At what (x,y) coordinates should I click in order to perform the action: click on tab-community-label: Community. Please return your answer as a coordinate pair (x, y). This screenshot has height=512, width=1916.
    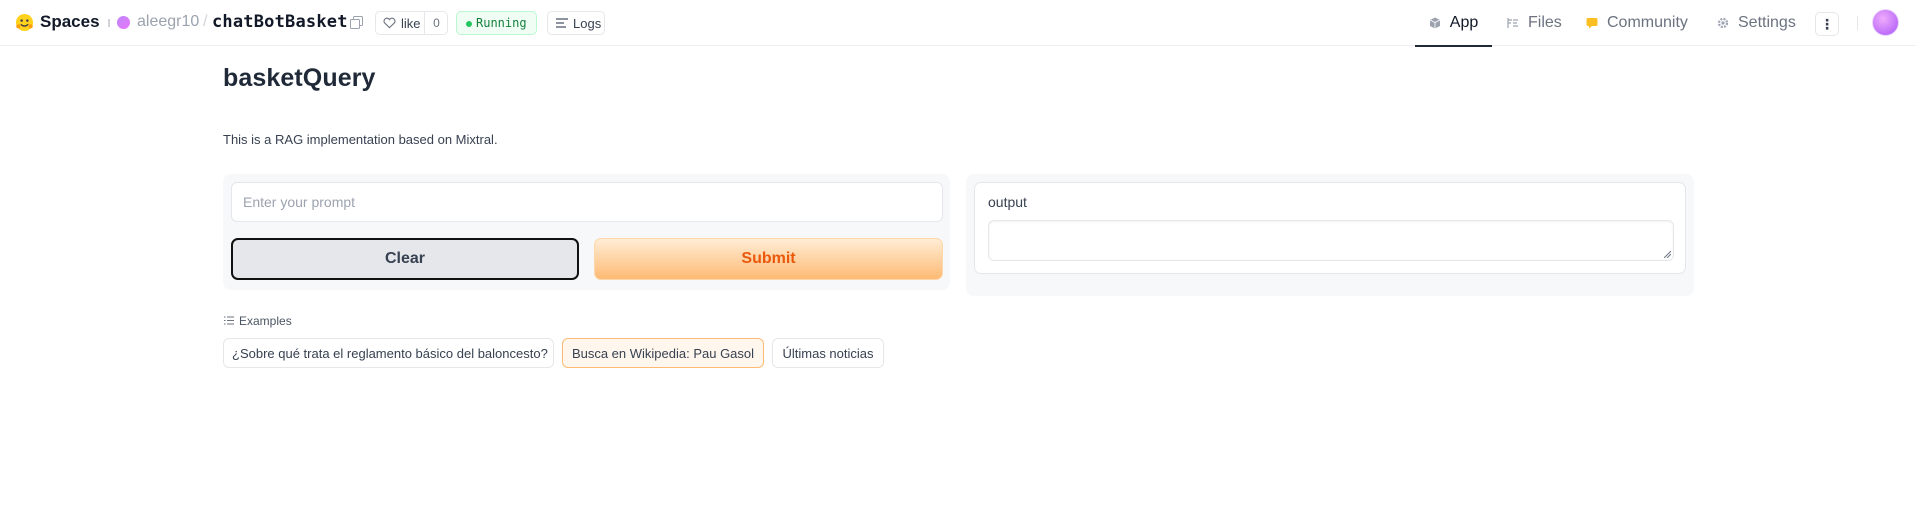
    Looking at the image, I should click on (1647, 22).